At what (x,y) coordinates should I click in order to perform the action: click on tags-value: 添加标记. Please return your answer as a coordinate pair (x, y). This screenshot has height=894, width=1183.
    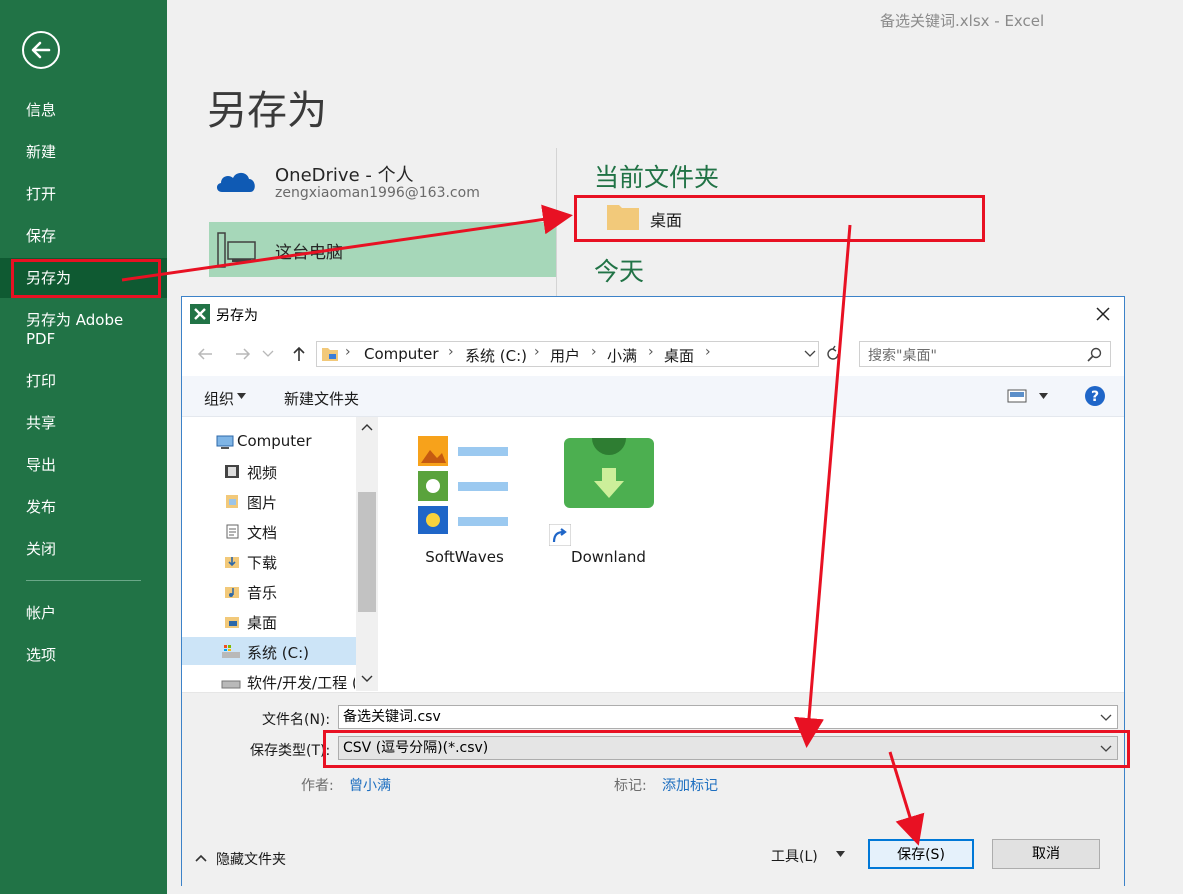
    Looking at the image, I should click on (690, 785).